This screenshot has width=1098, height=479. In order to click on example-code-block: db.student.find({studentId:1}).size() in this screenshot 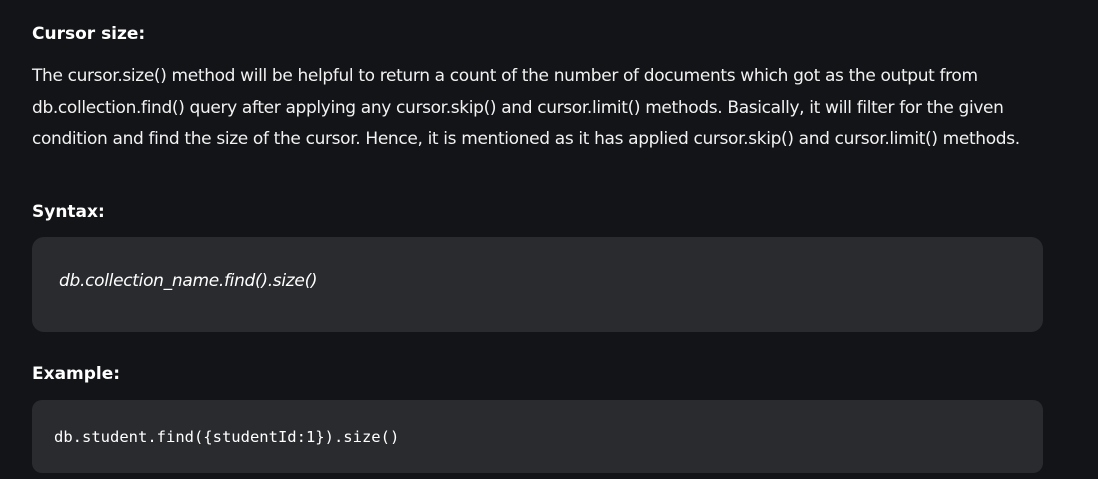, I will do `click(537, 436)`.